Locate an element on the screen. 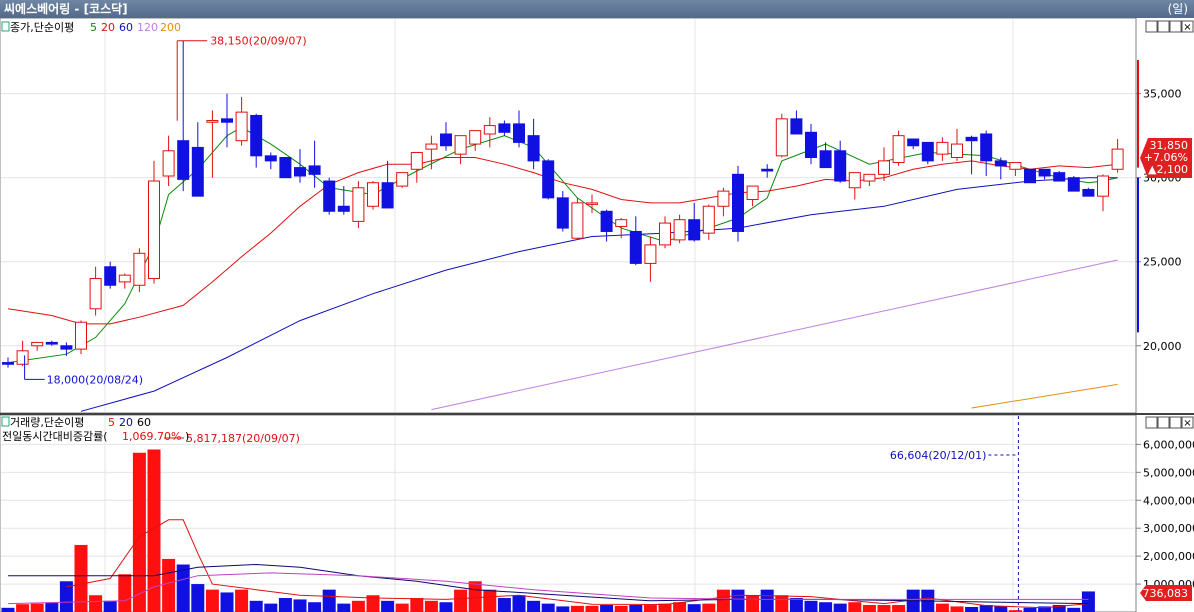 The width and height of the screenshot is (1194, 612). volume-tick-label: 2,000,000 is located at coordinates (1168, 556).